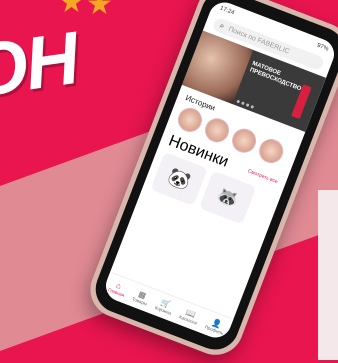 The width and height of the screenshot is (338, 363). I want to click on star-icon: ★, so click(99, 10).